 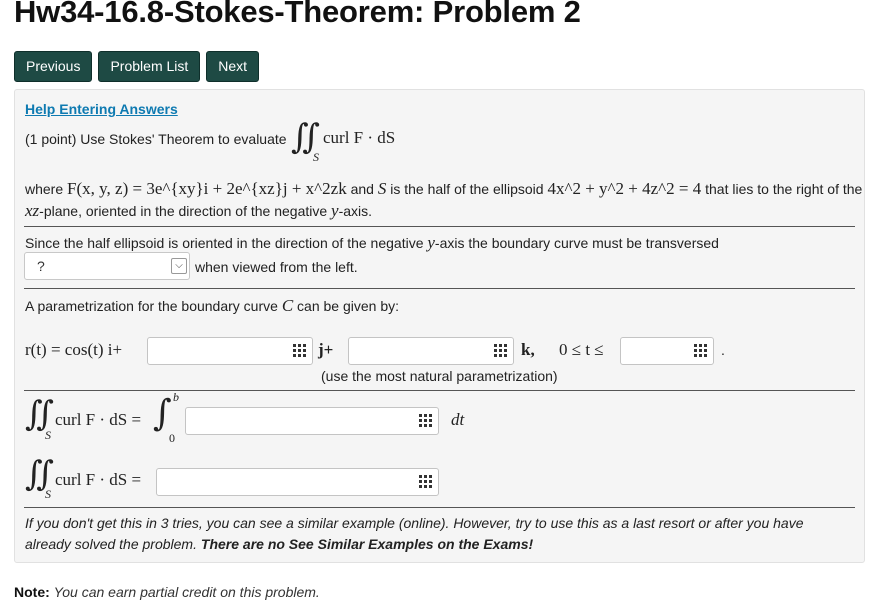 I want to click on direction-select-value: ?, so click(x=41, y=266).